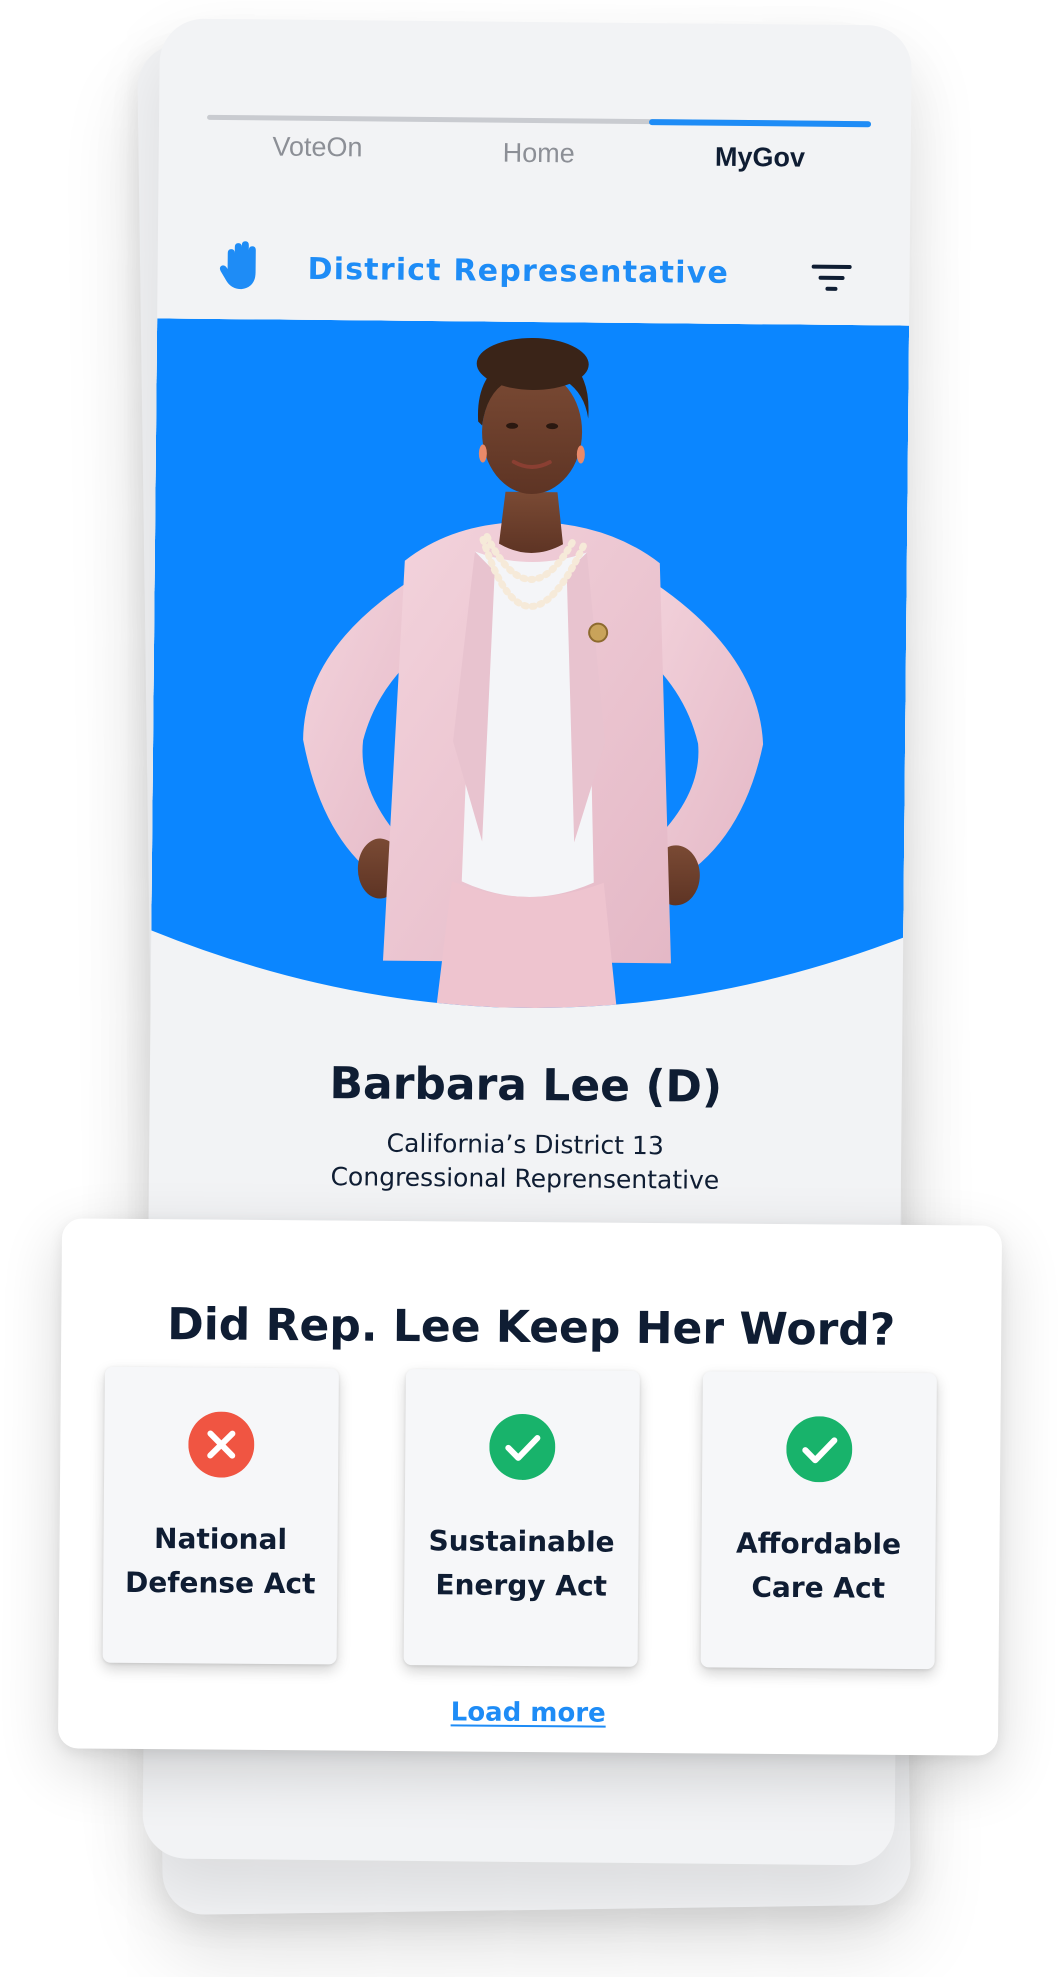 The width and height of the screenshot is (1061, 1977). Describe the element at coordinates (220, 1515) in the screenshot. I see `bill-card-national-defense: National Defense Act` at that location.